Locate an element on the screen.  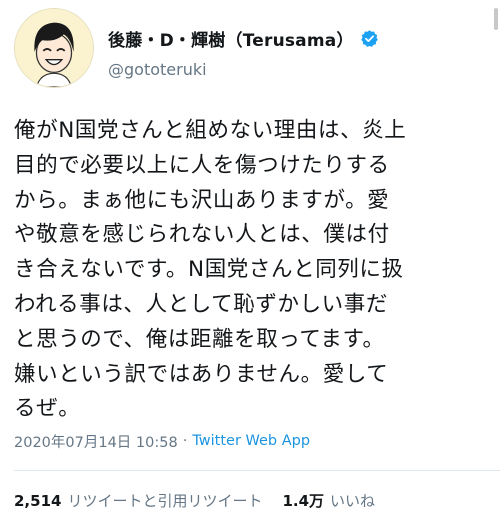
tweet-stats: 2,514 リツイートと引用リツイート 1.4万 いいね is located at coordinates (194, 500).